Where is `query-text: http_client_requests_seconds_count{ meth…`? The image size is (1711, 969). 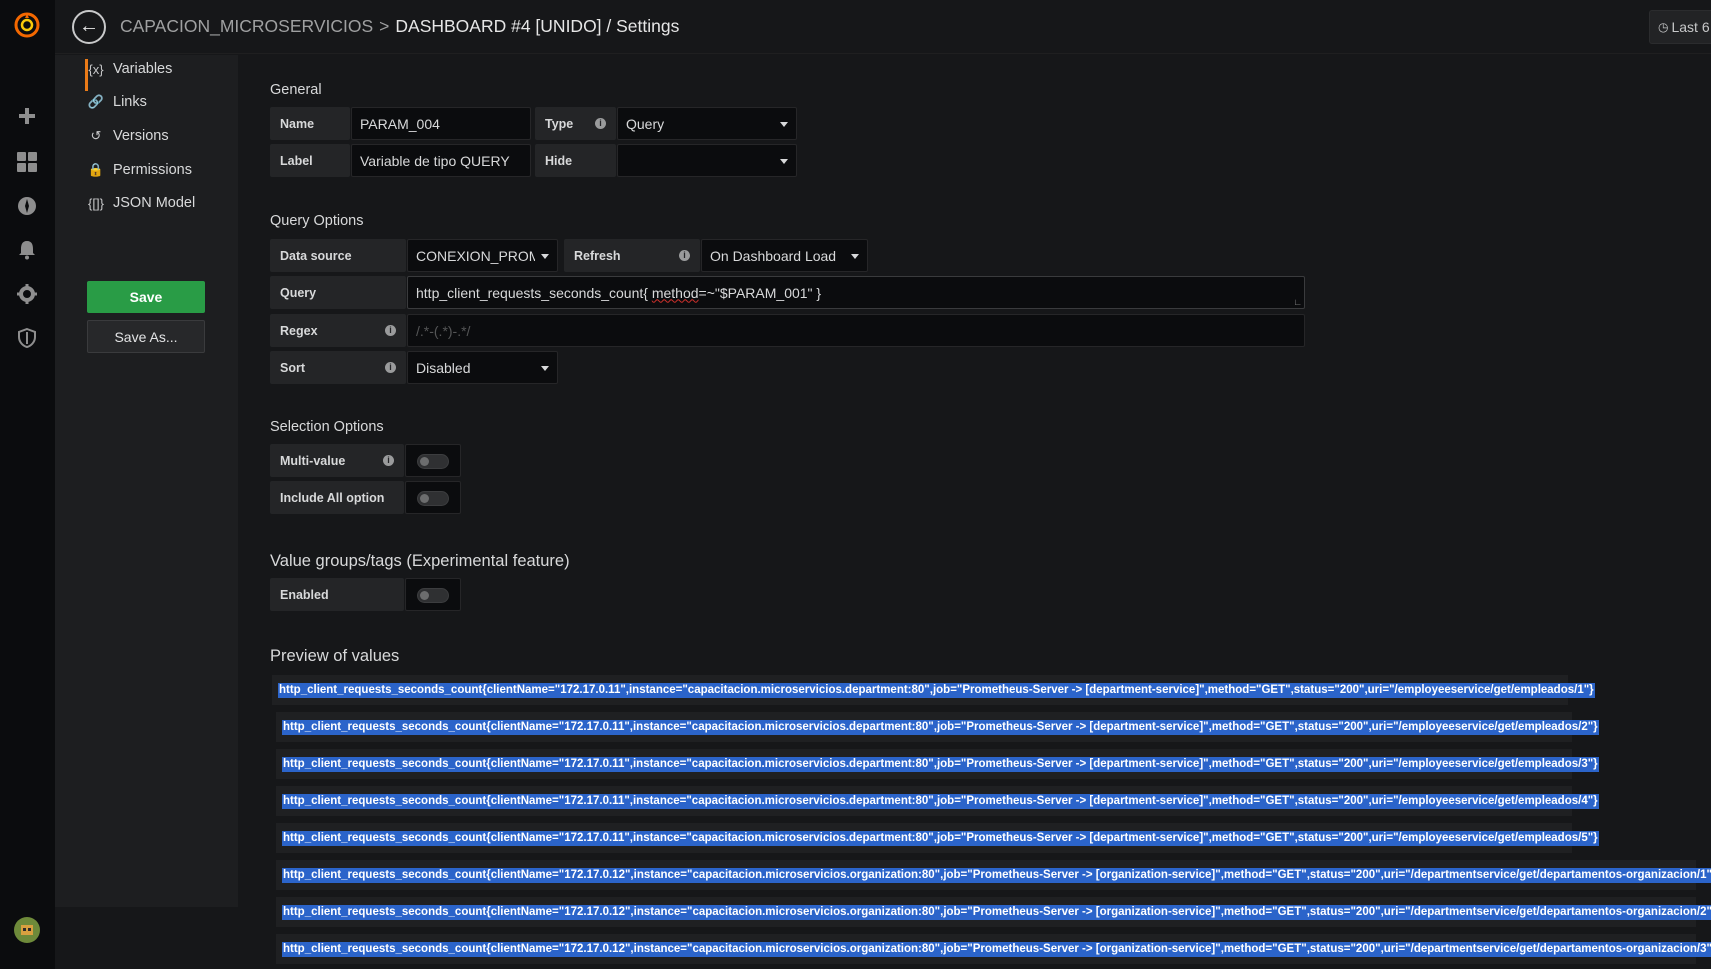
query-text: http_client_requests_seconds_count{ meth… is located at coordinates (618, 293).